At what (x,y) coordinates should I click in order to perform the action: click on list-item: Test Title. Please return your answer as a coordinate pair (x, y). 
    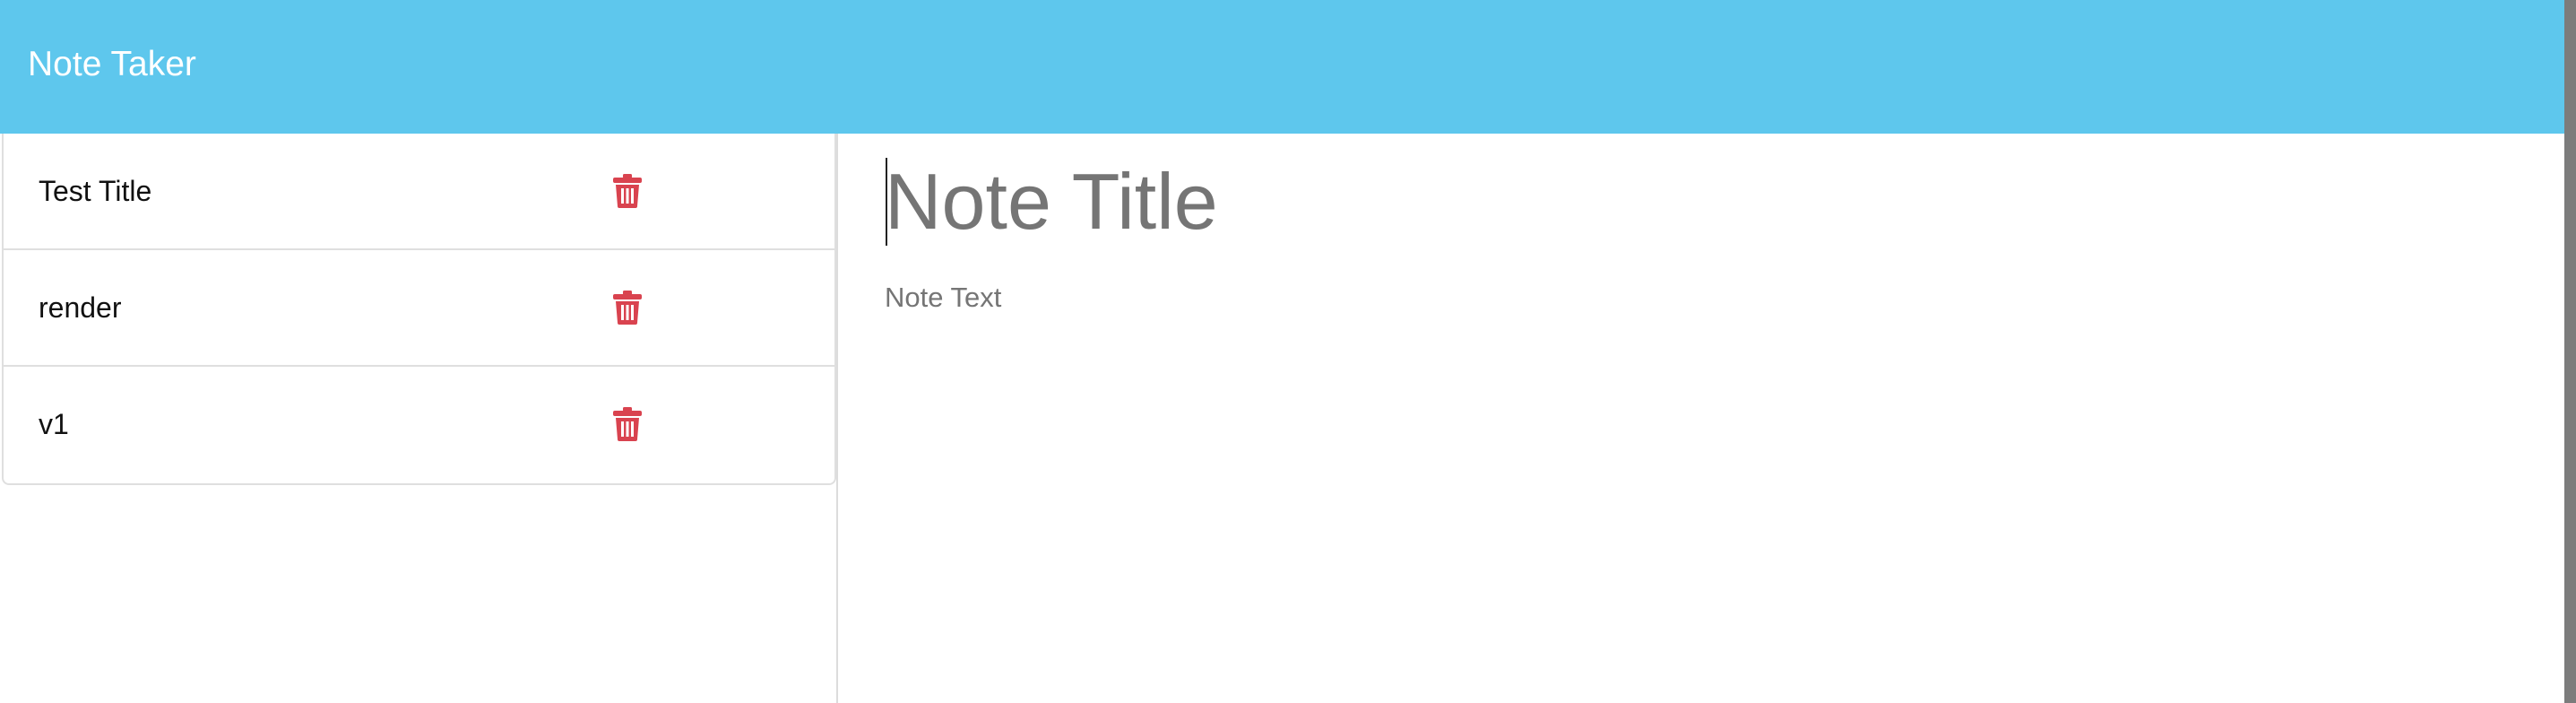
    Looking at the image, I should click on (419, 192).